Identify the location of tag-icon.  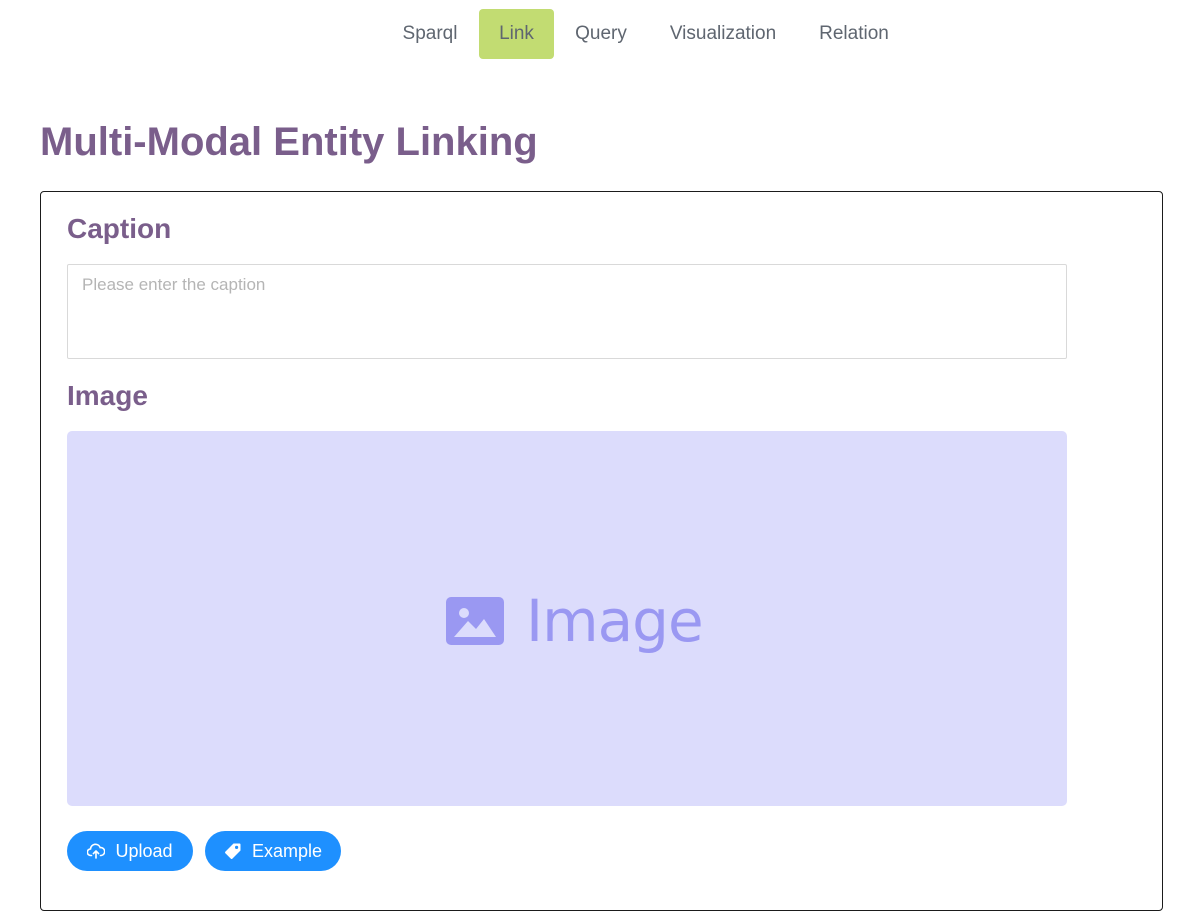
(232, 851).